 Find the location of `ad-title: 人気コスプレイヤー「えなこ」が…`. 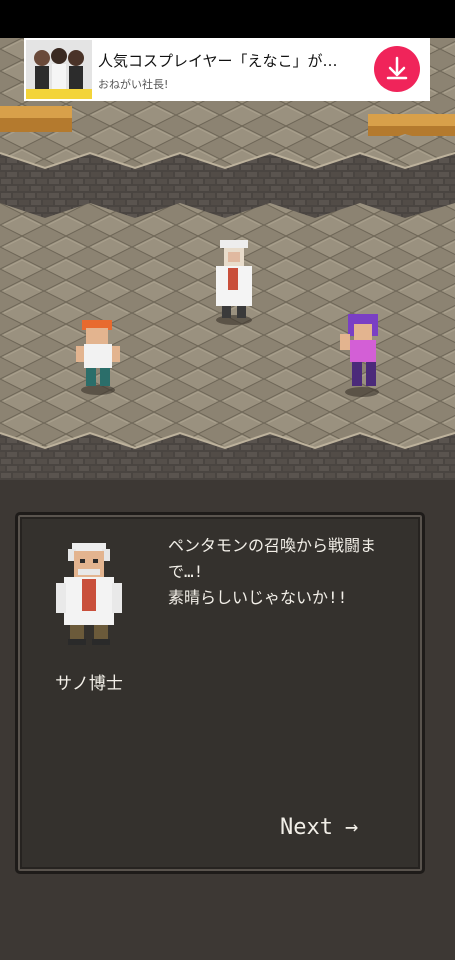

ad-title: 人気コスプレイヤー「えなこ」が… is located at coordinates (233, 60).